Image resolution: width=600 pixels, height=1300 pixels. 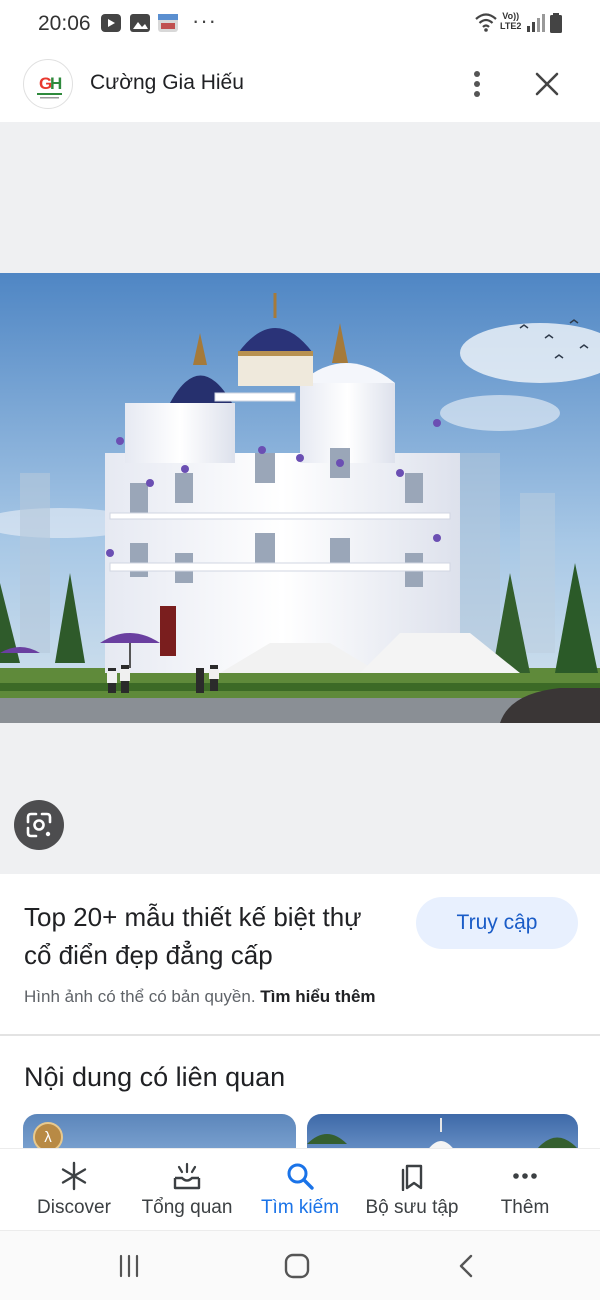 I want to click on system-navigation-bar, so click(x=300, y=1265).